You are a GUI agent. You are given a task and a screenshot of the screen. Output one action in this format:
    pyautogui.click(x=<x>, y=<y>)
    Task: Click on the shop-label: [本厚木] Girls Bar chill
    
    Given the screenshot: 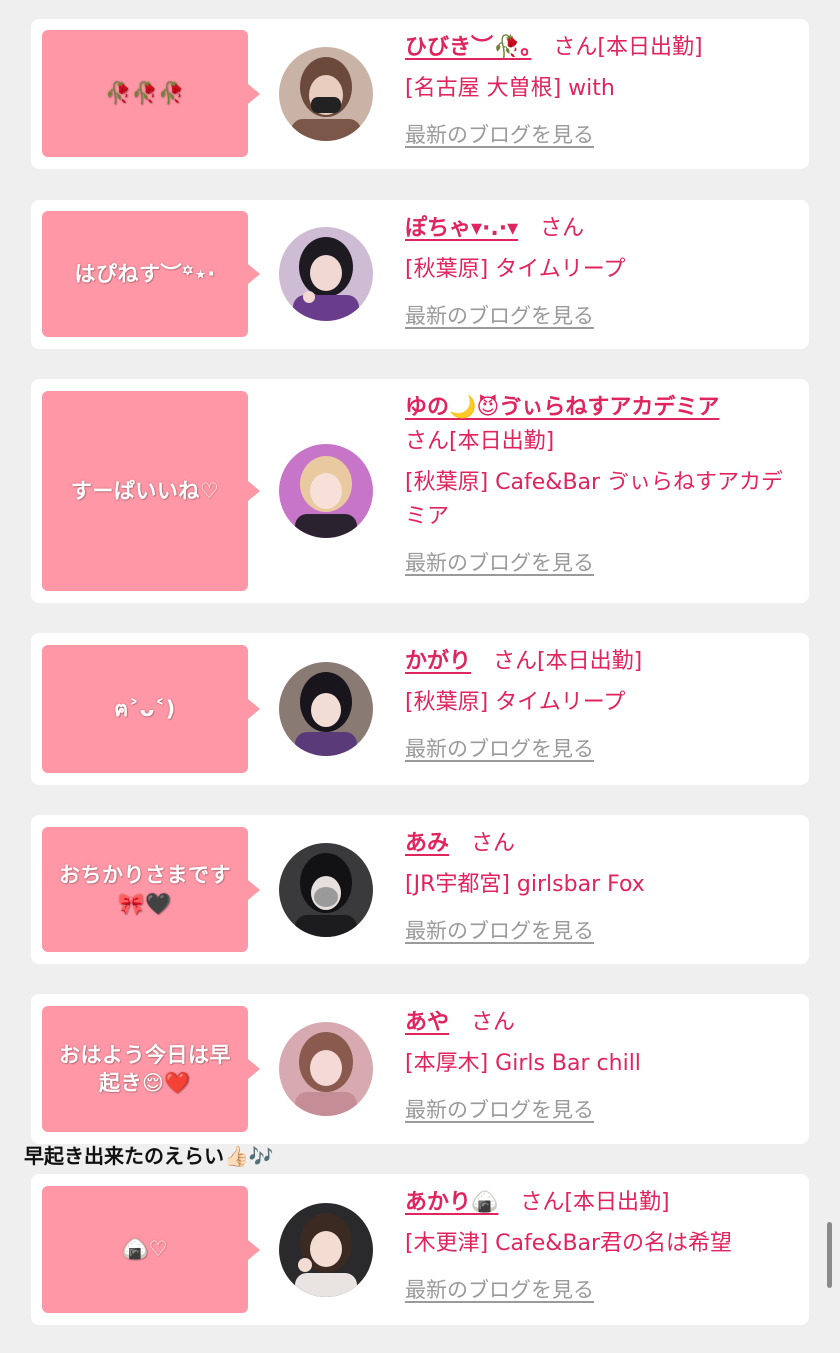 What is the action you would take?
    pyautogui.click(x=523, y=1063)
    